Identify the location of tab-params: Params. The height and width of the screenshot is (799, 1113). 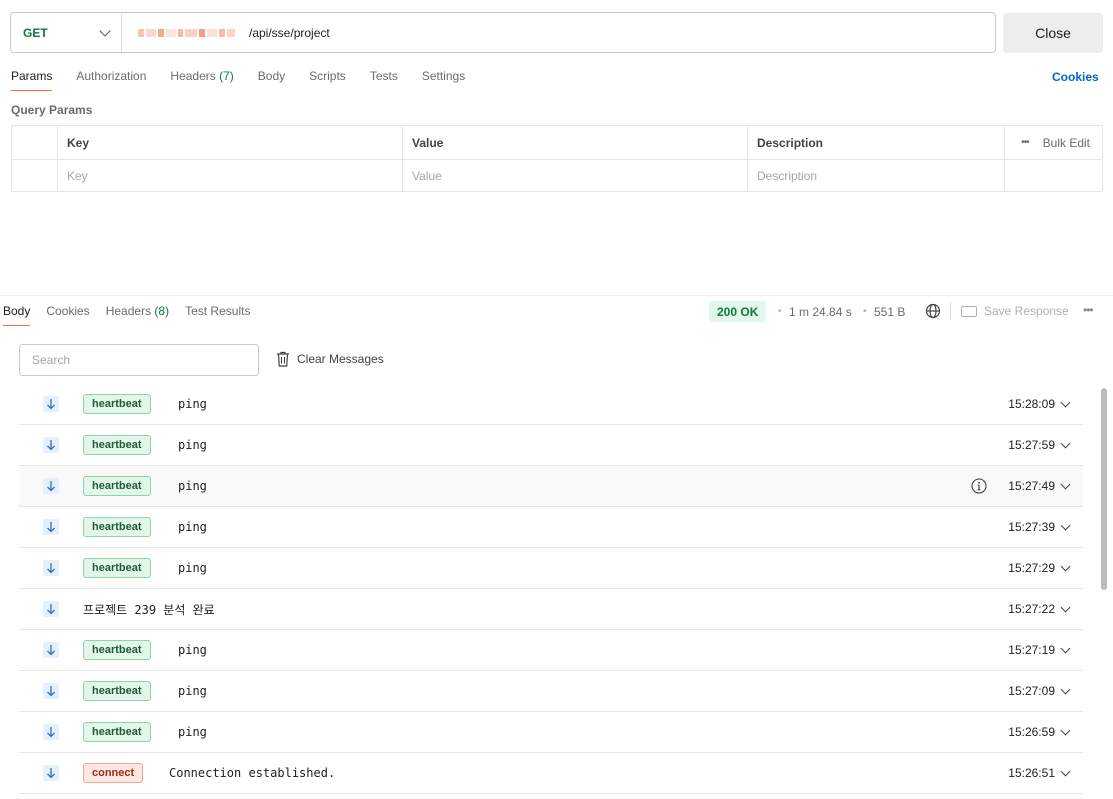
(32, 80).